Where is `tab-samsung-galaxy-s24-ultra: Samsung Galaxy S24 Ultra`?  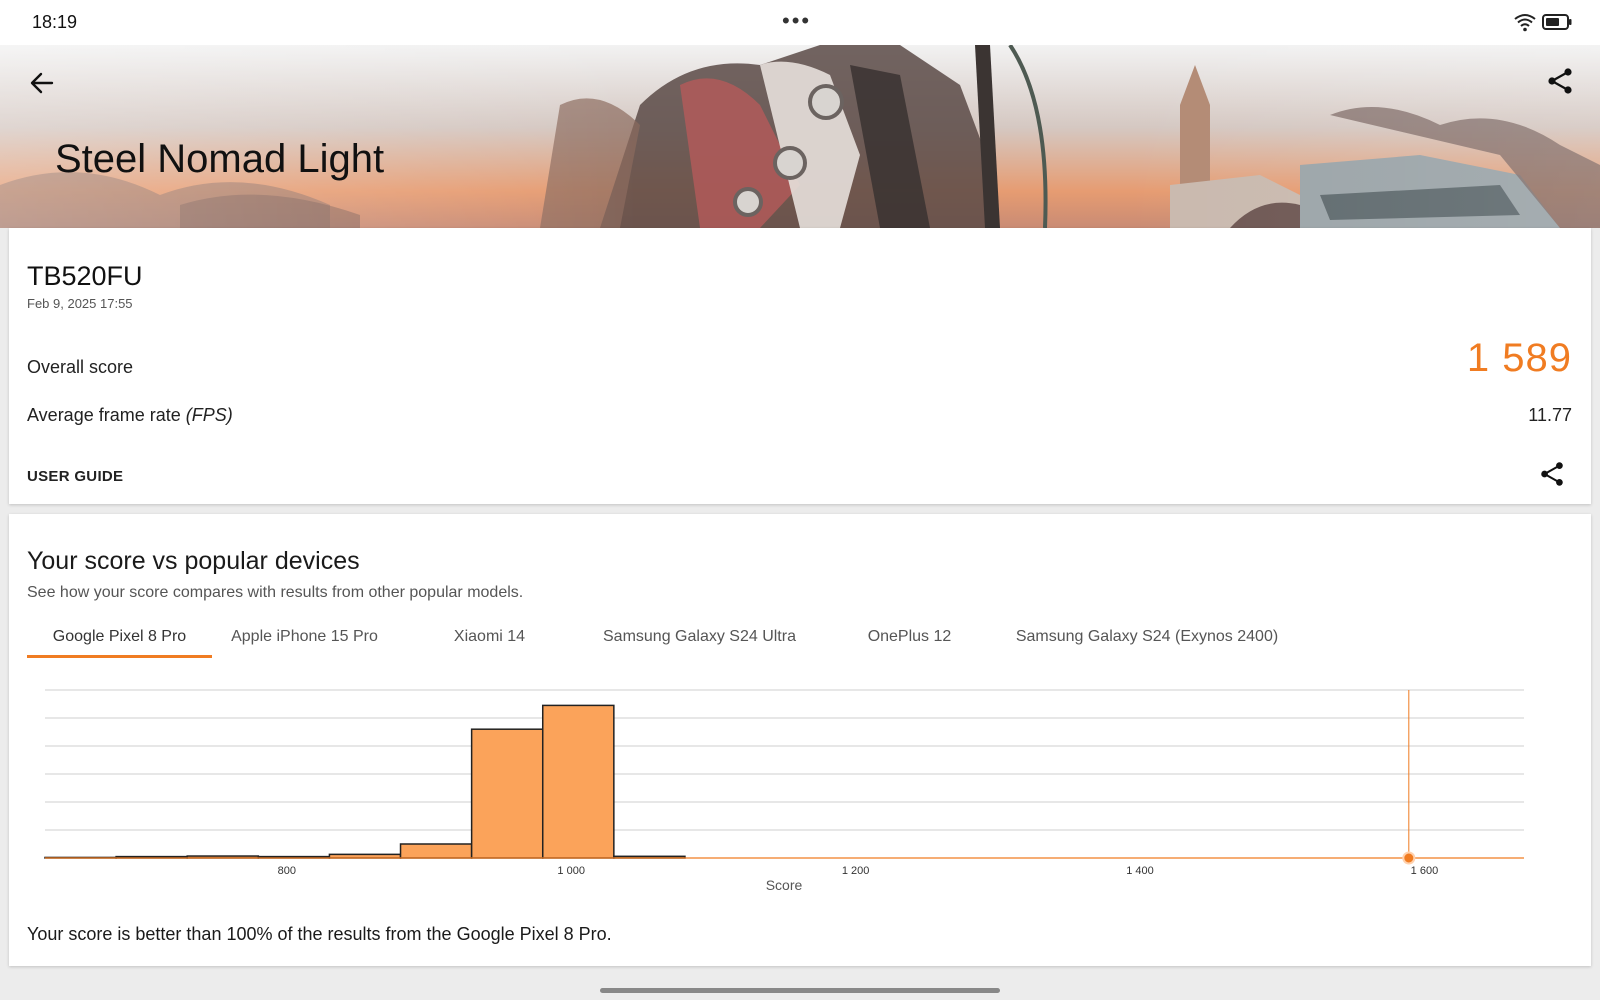 tab-samsung-galaxy-s24-ultra: Samsung Galaxy S24 Ultra is located at coordinates (699, 638).